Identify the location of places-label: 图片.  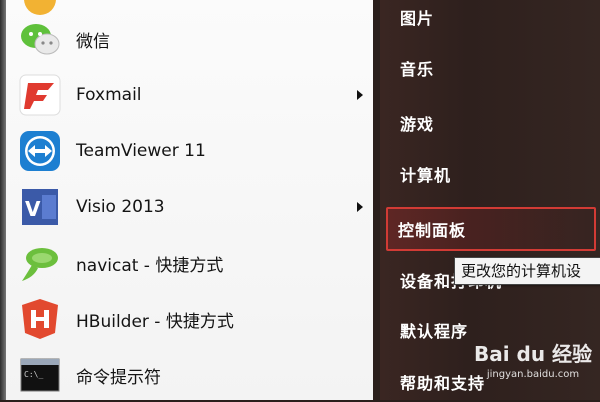
(417, 18).